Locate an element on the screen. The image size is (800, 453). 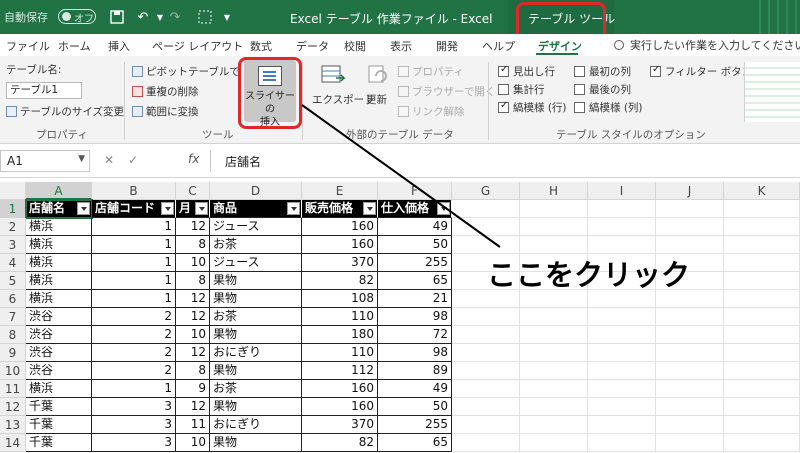
annotation-text: ここをクリック is located at coordinates (589, 275).